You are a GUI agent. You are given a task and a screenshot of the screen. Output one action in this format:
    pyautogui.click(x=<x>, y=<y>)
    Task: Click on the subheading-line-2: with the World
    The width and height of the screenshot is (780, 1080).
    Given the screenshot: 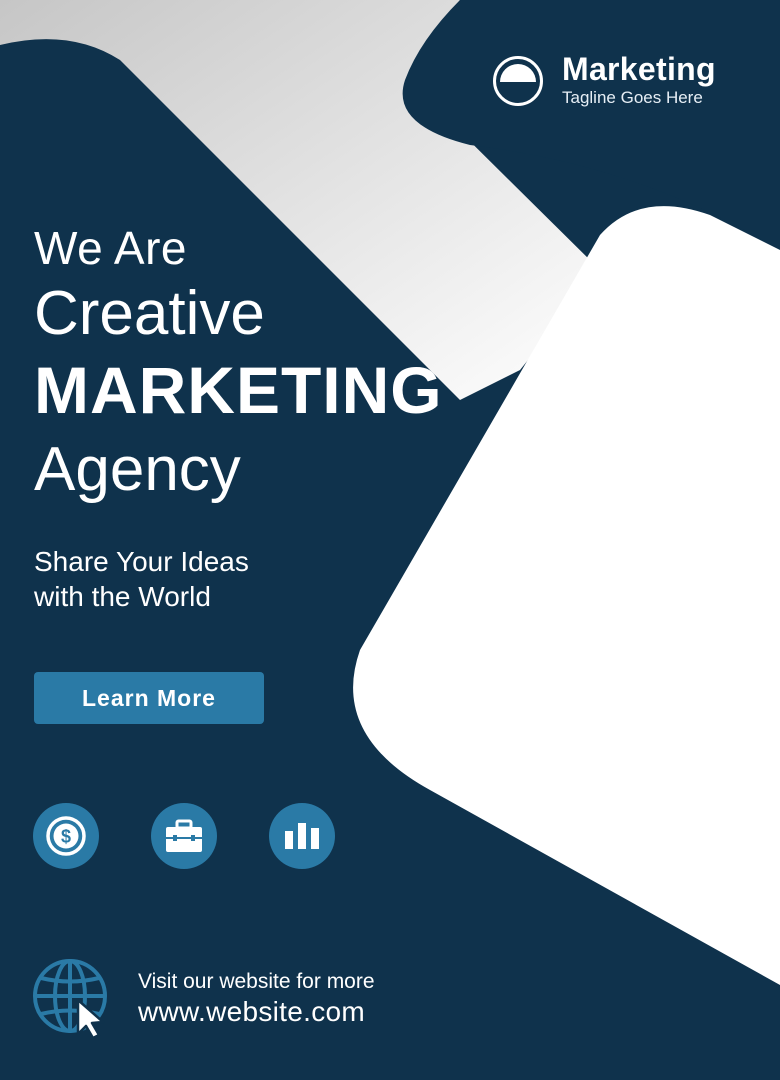 What is the action you would take?
    pyautogui.click(x=122, y=596)
    